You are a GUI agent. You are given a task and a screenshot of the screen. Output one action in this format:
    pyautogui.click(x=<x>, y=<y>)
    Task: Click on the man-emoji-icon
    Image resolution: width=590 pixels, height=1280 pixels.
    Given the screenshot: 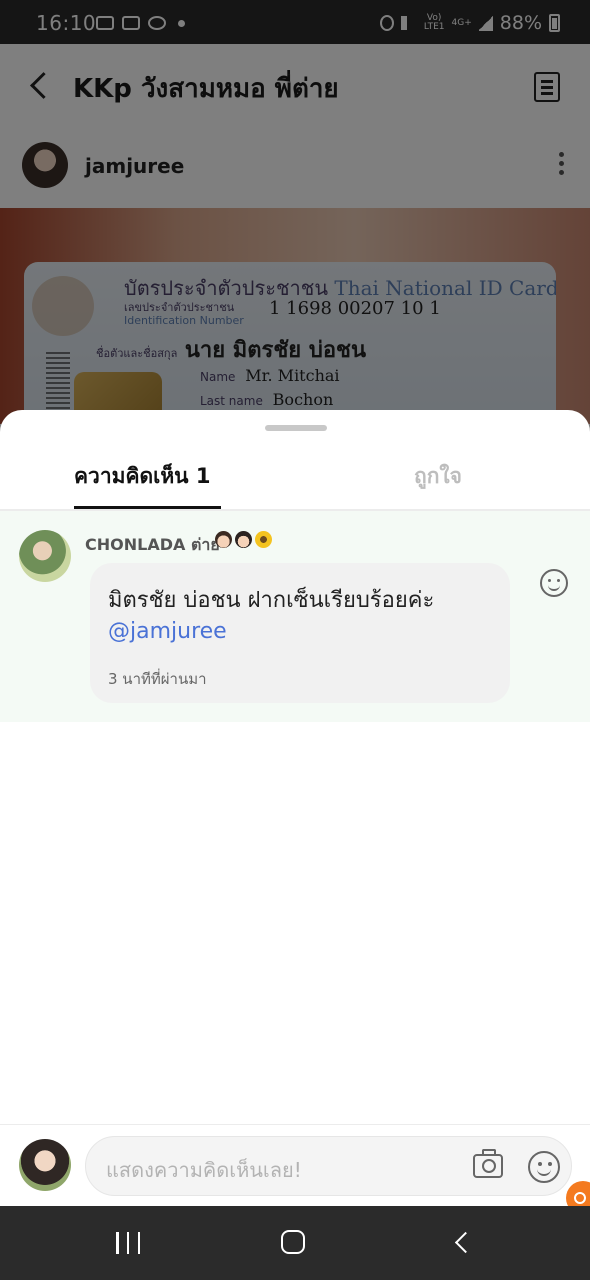 What is the action you would take?
    pyautogui.click(x=223, y=539)
    